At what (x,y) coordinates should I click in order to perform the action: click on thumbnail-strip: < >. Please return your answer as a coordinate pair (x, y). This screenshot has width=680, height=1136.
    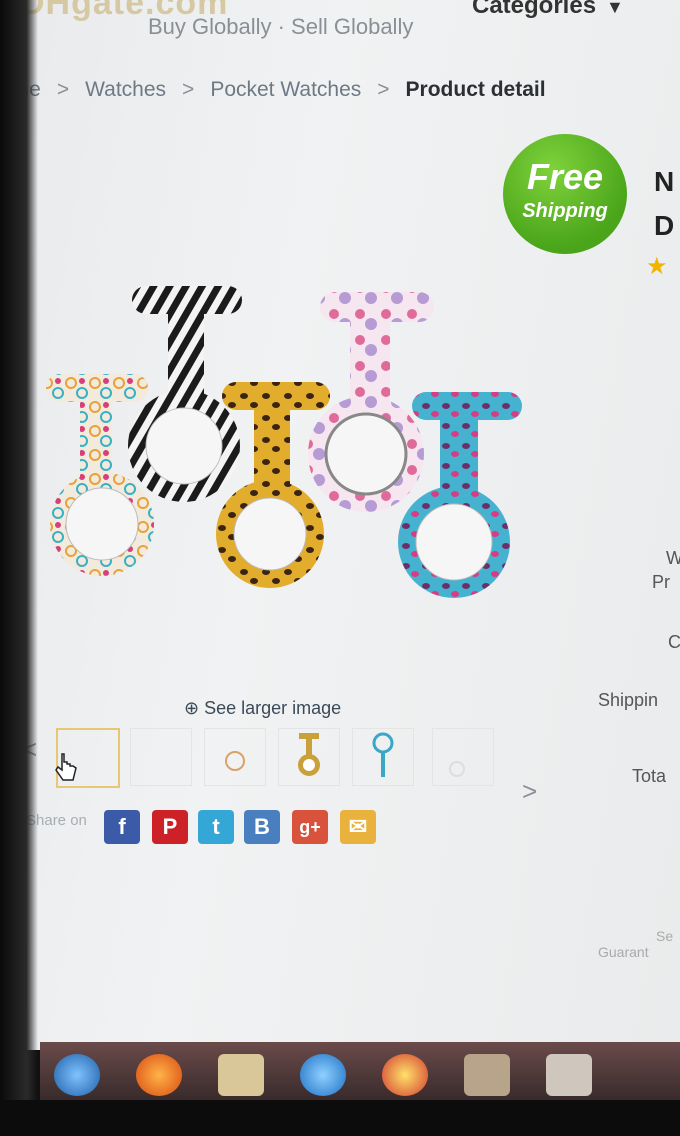
    Looking at the image, I should click on (285, 767).